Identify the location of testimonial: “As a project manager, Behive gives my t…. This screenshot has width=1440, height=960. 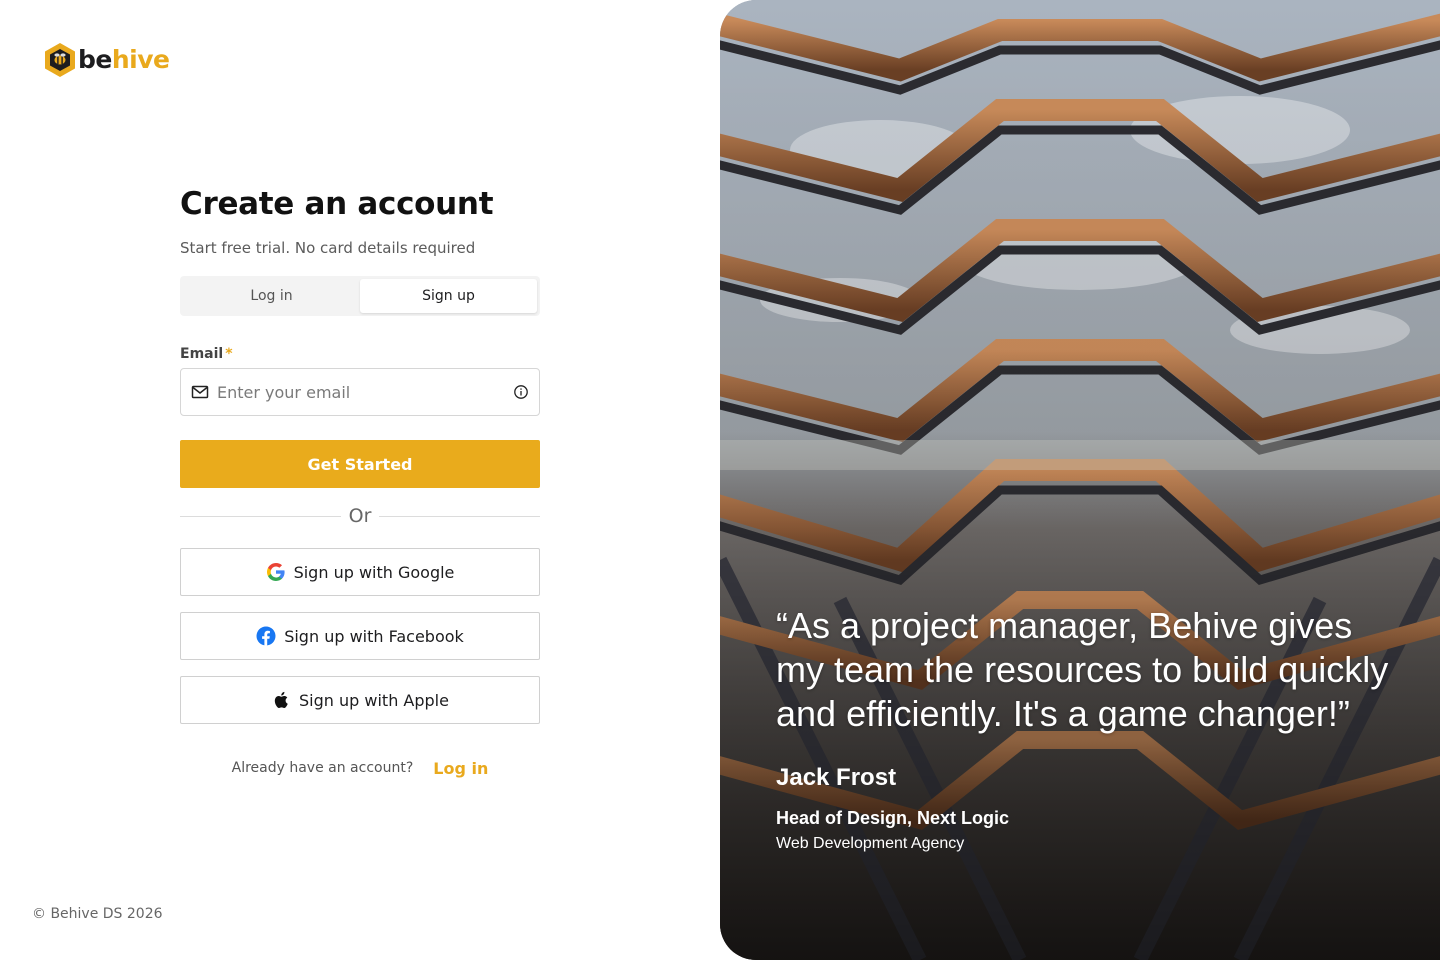
(1086, 728).